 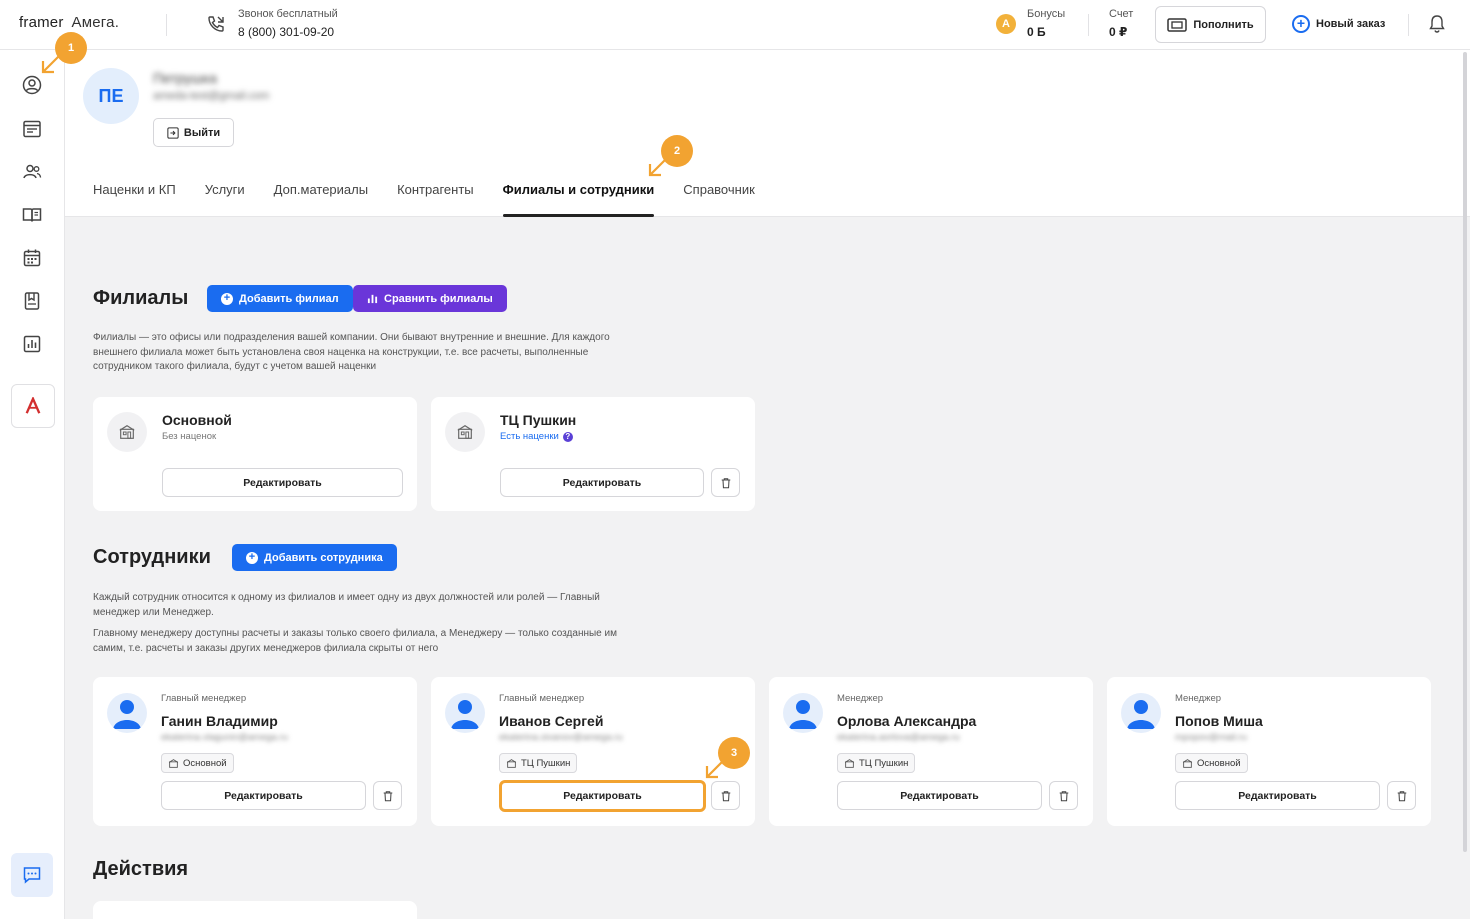 I want to click on wallet-icon, so click(x=1177, y=24).